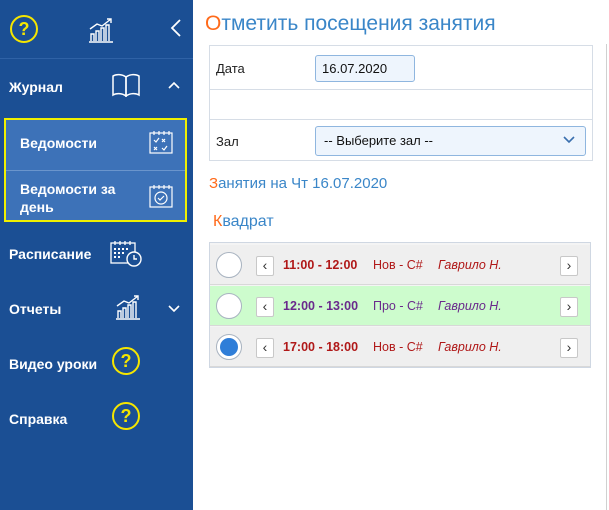 This screenshot has width=609, height=510. I want to click on checklist-icon, so click(161, 142).